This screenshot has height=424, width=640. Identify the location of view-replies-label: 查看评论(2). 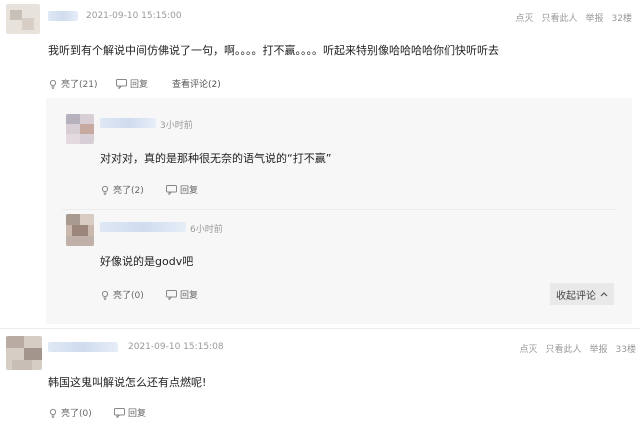
(196, 85).